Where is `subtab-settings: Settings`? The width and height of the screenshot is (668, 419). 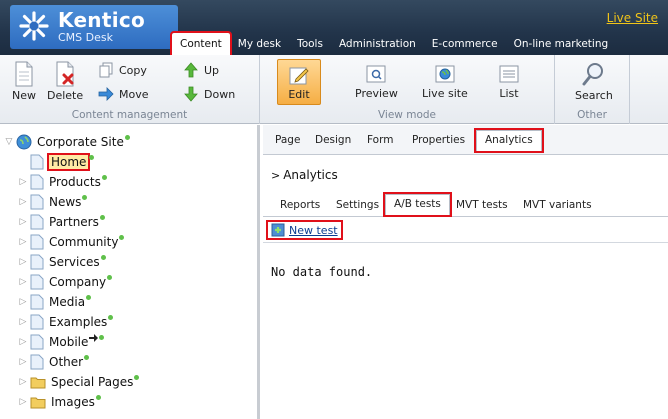 subtab-settings: Settings is located at coordinates (357, 205).